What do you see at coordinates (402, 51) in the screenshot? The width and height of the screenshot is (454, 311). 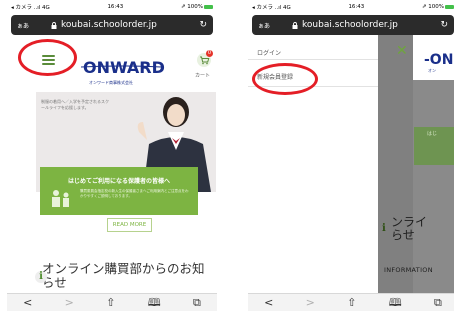 I see `close-menu-icon: ✕` at bounding box center [402, 51].